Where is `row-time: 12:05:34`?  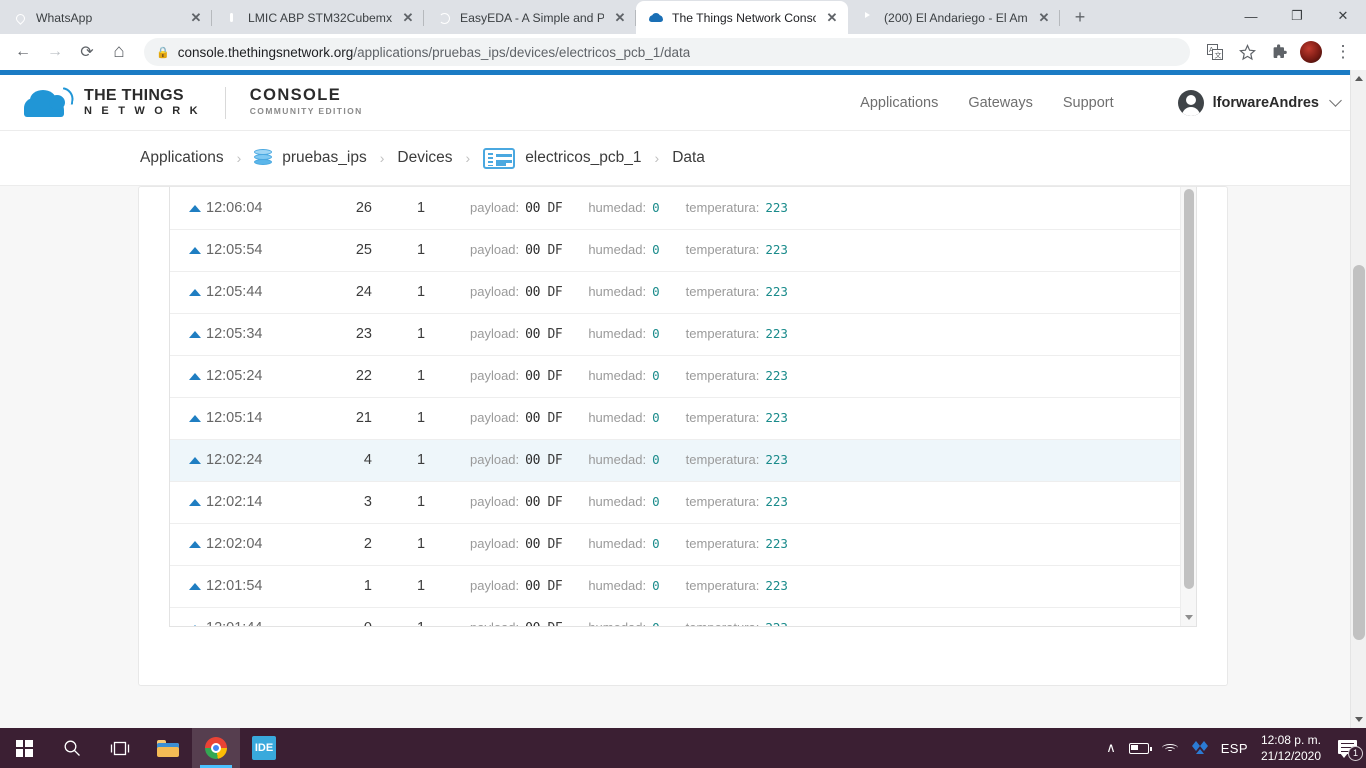 row-time: 12:05:34 is located at coordinates (234, 334).